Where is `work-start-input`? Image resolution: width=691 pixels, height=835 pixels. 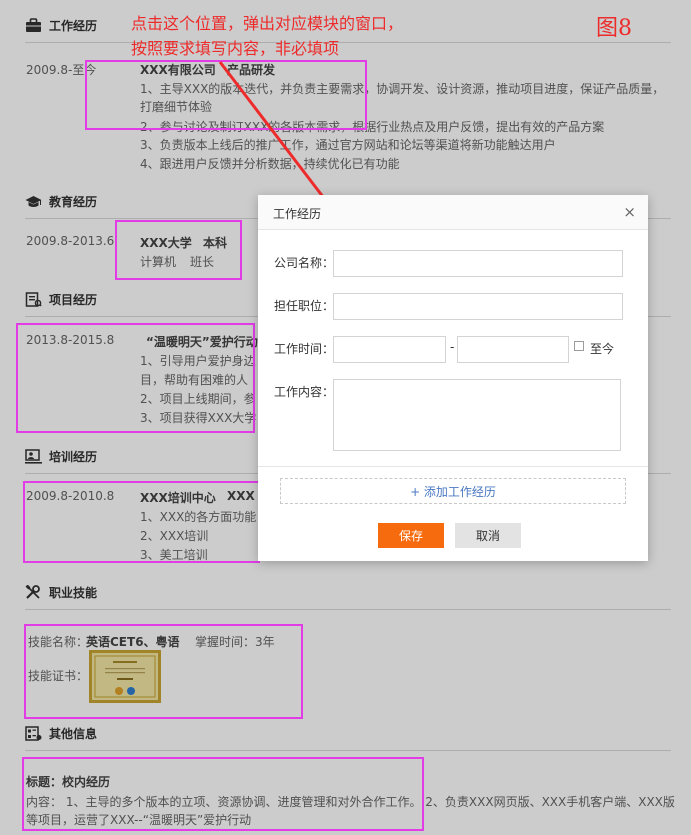 work-start-input is located at coordinates (389, 349).